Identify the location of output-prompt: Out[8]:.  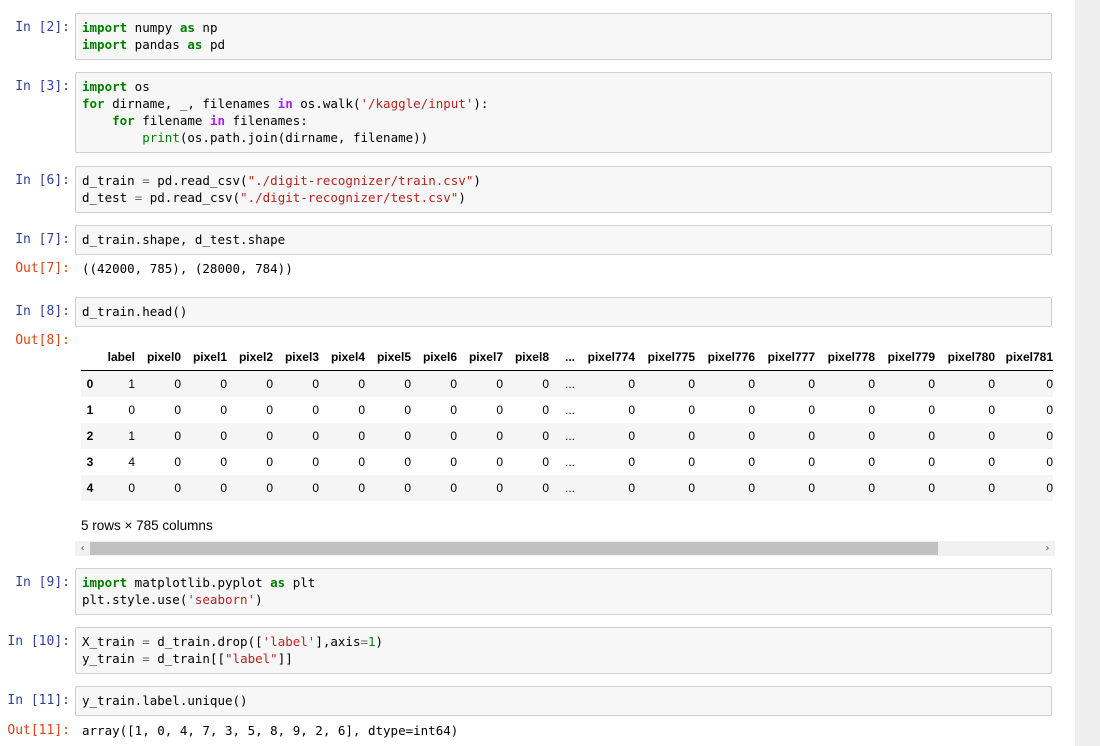
(42, 340).